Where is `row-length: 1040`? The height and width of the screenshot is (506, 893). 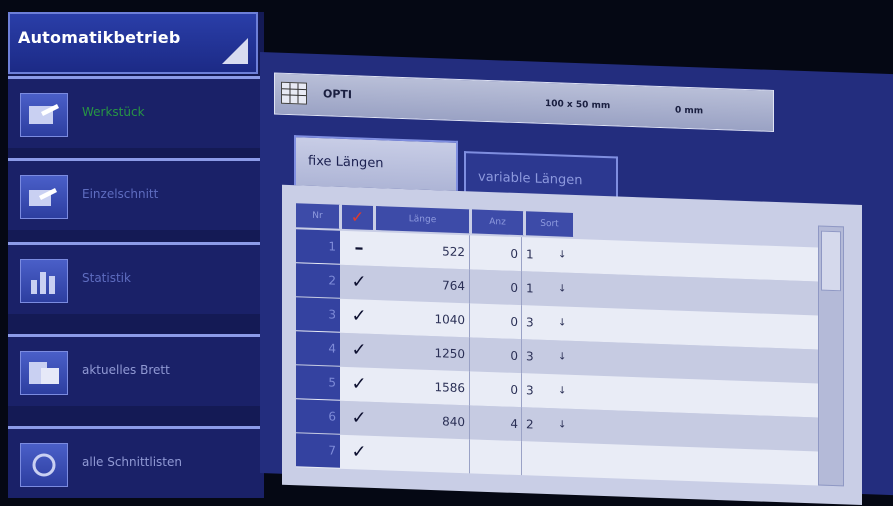
row-length: 1040 is located at coordinates (424, 319).